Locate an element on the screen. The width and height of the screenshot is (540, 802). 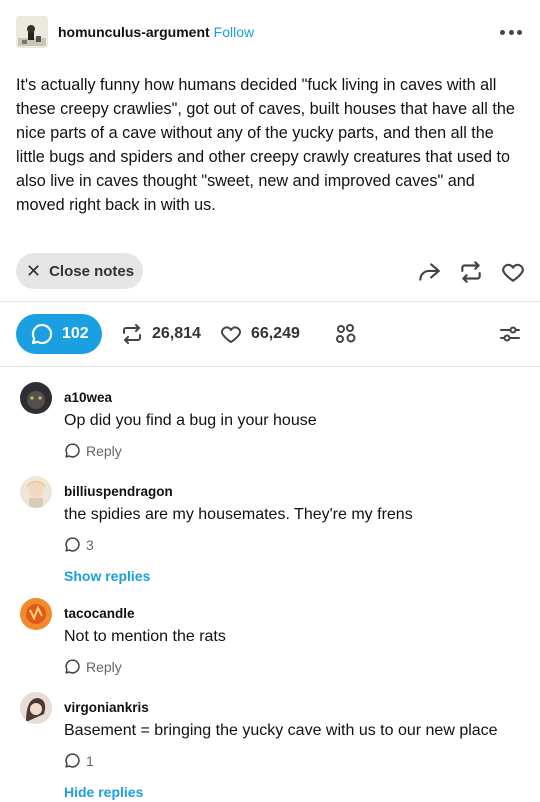
blog-avatar is located at coordinates (32, 32).